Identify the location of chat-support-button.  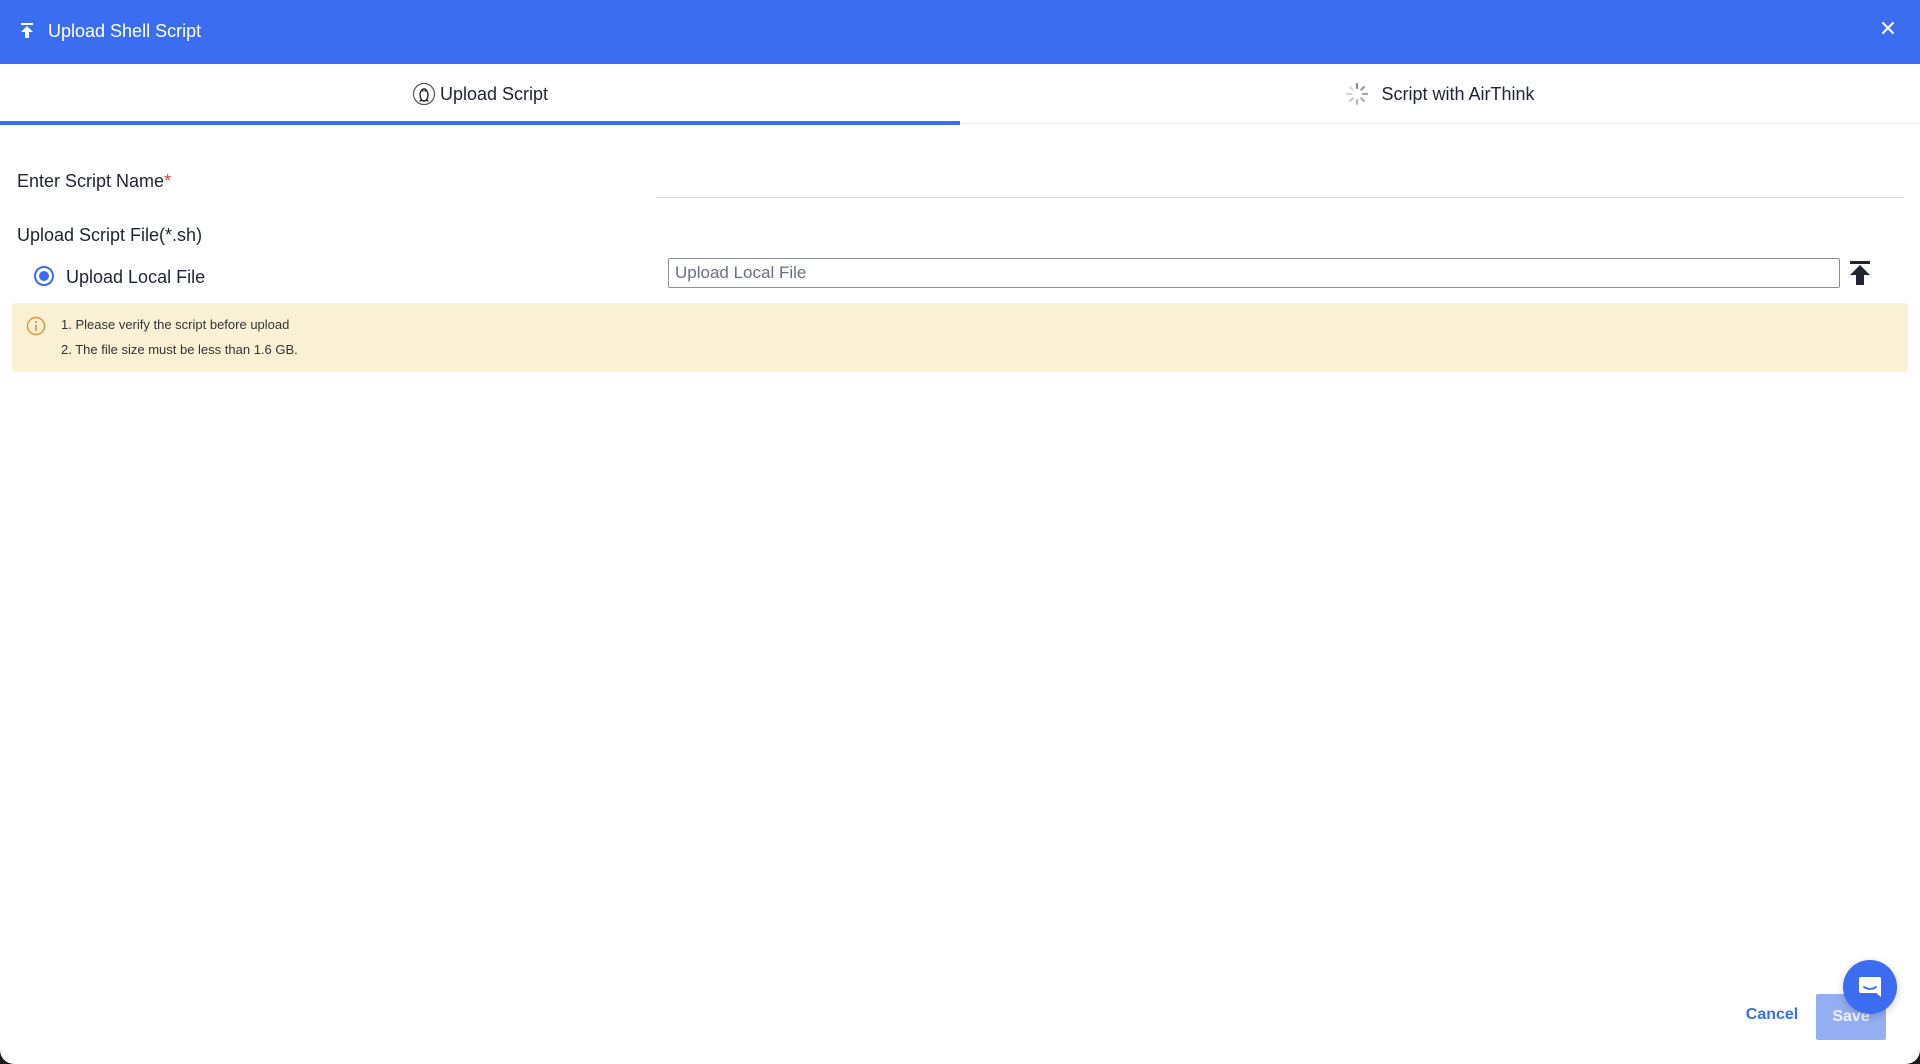
(1870, 987).